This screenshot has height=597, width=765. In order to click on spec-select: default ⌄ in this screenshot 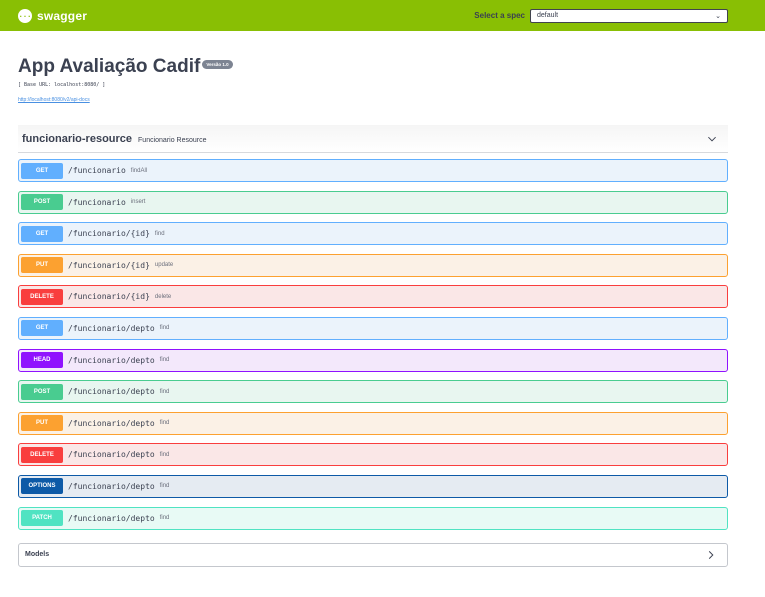, I will do `click(629, 15)`.